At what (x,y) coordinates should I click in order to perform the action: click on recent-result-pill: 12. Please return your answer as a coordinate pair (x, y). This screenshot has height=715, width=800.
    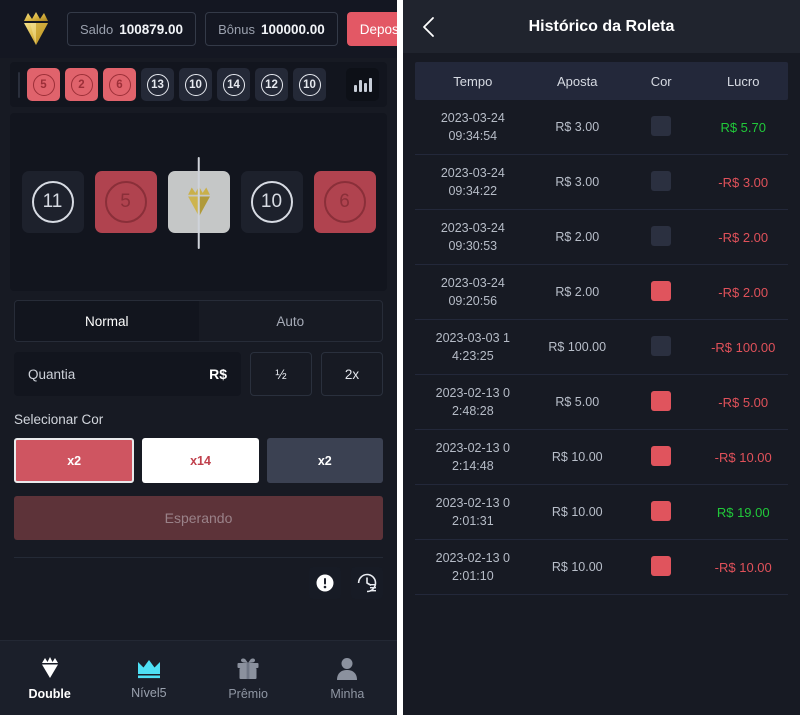
    Looking at the image, I should click on (271, 84).